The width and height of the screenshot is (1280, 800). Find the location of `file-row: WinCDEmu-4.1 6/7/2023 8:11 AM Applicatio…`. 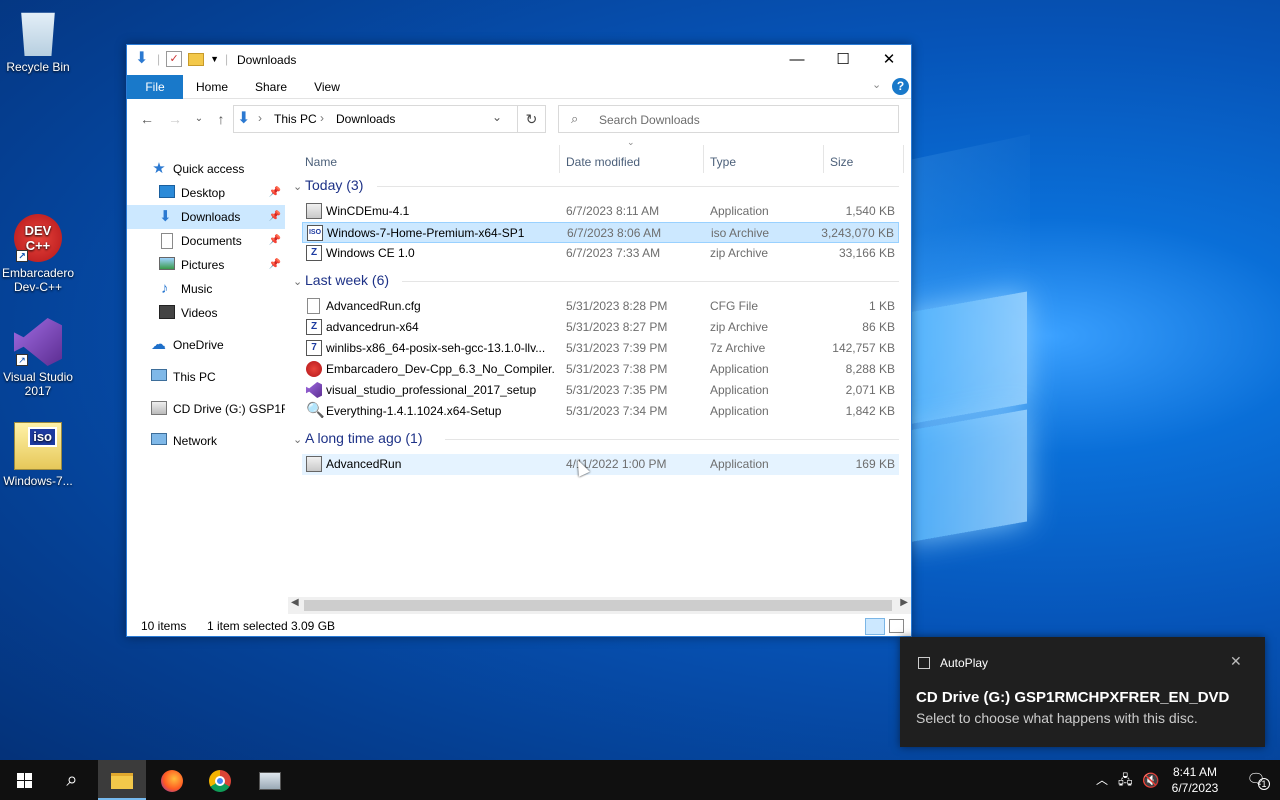

file-row: WinCDEmu-4.1 6/7/2023 8:11 AM Applicatio… is located at coordinates (600, 211).